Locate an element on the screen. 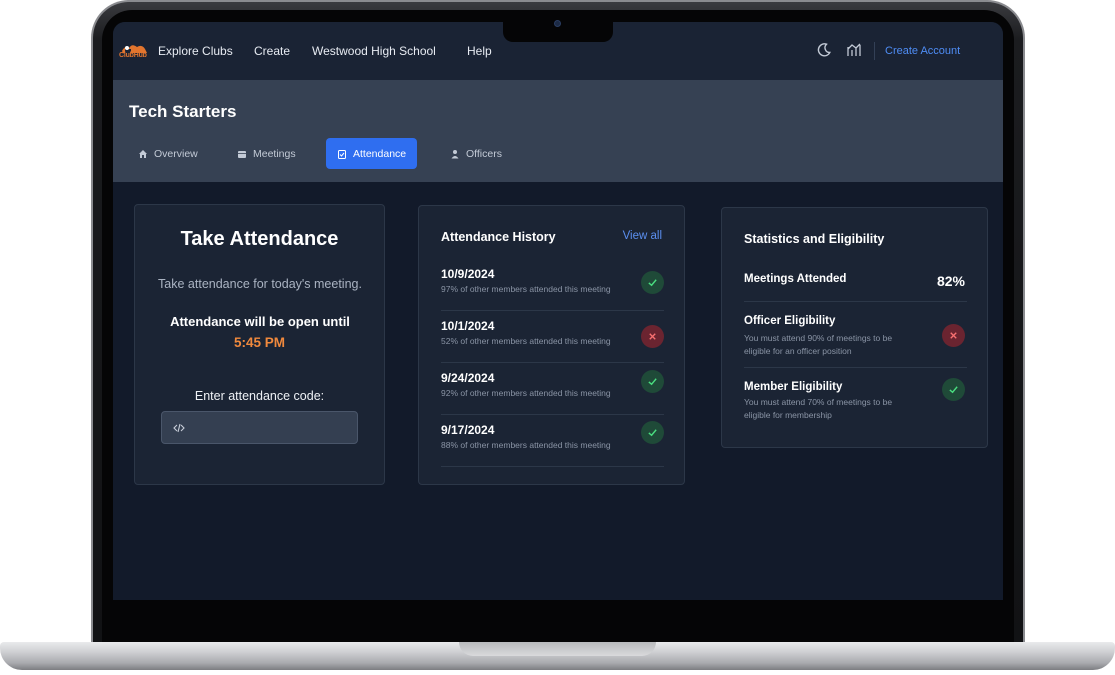  camera-icon is located at coordinates (557, 23).